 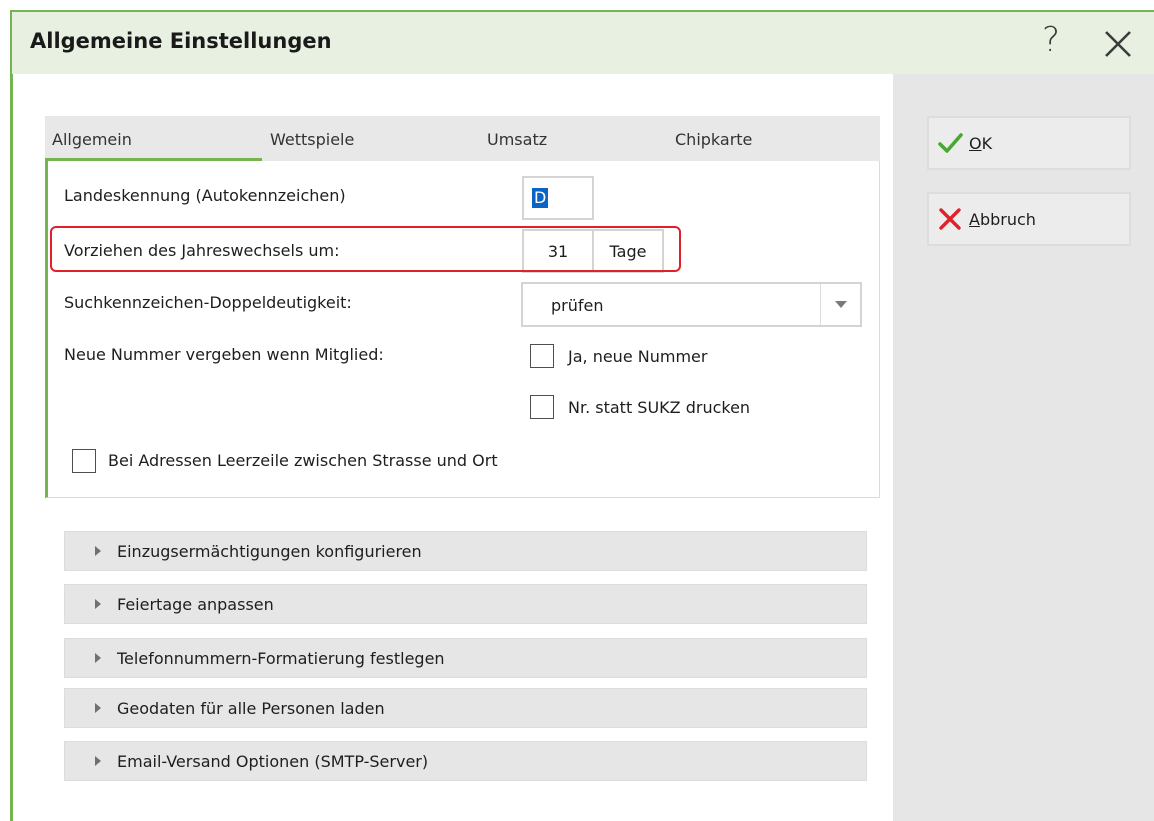 What do you see at coordinates (465, 604) in the screenshot?
I see `section-holidays: Feiertage anpassen` at bounding box center [465, 604].